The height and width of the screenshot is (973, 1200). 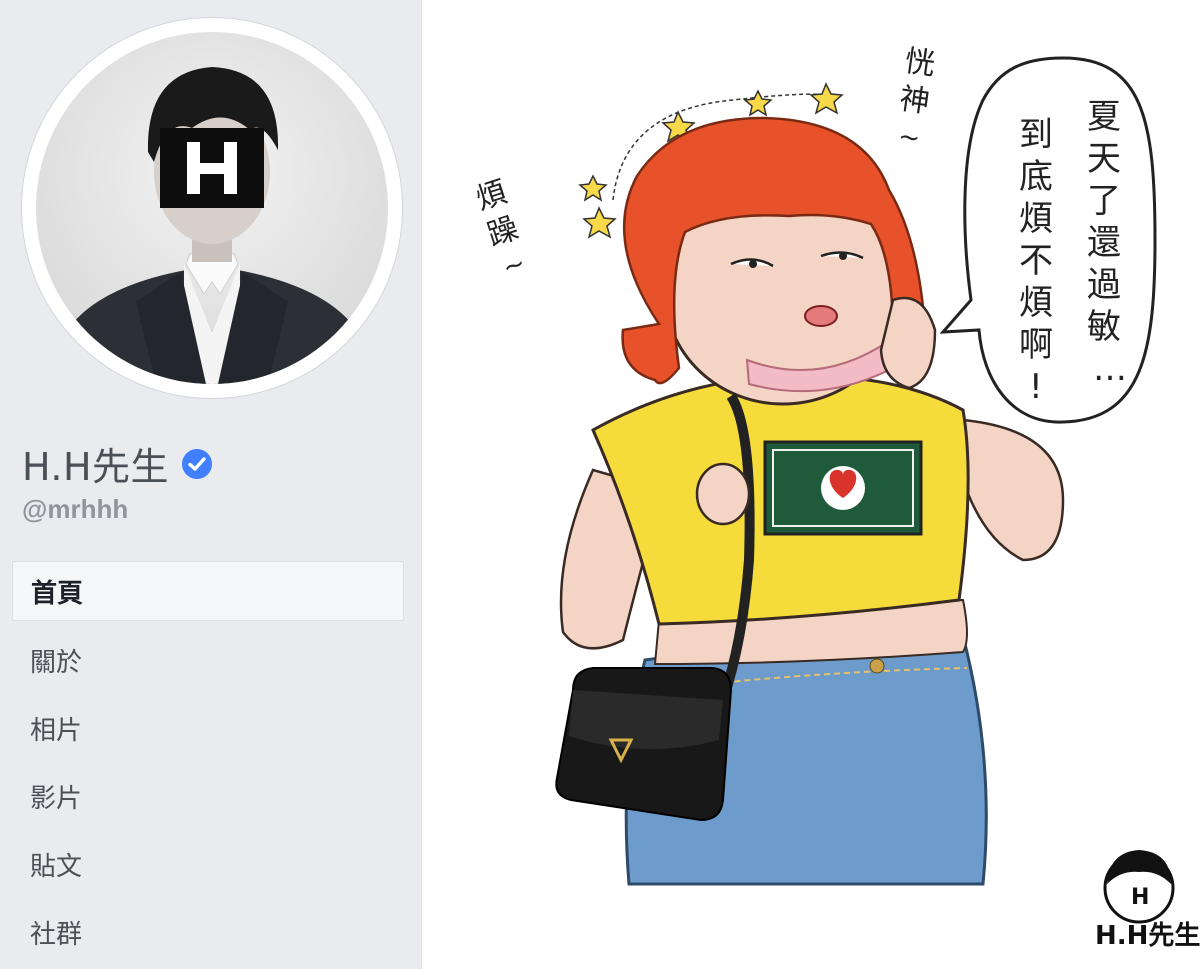 I want to click on nav-item-label: 首頁, so click(x=57, y=593).